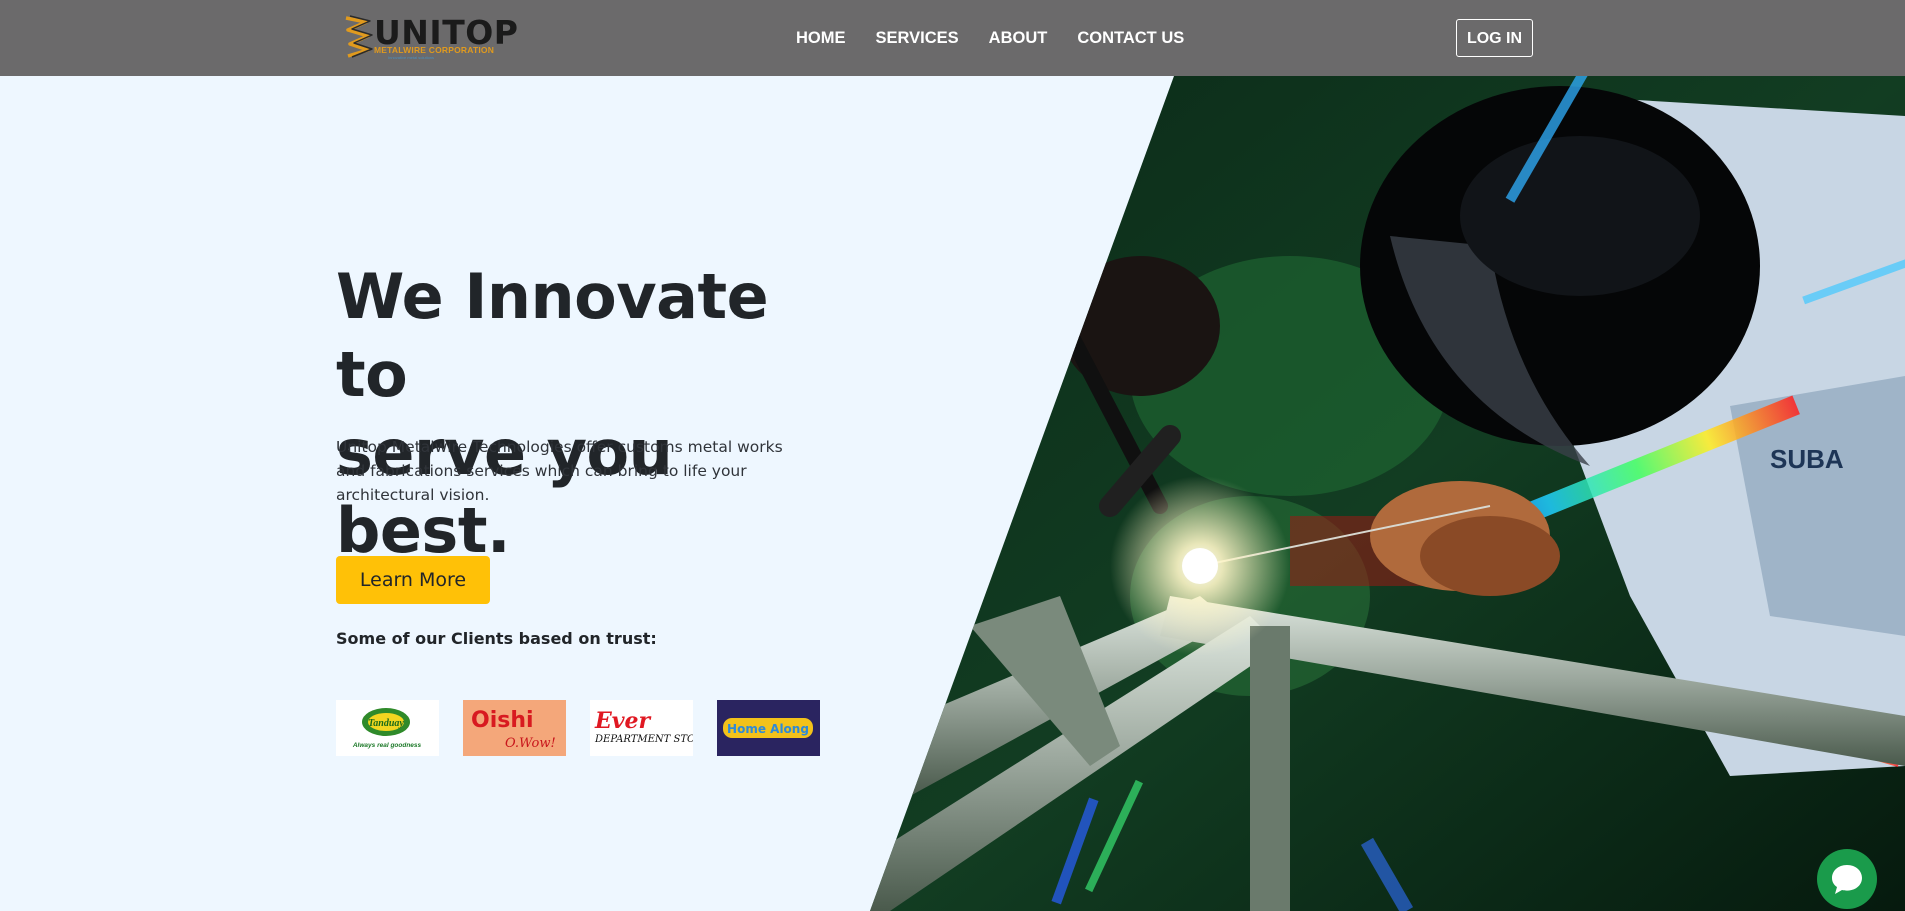 This screenshot has width=1905, height=911. I want to click on client-logo-oishi-tagline: O.Wow!, so click(530, 743).